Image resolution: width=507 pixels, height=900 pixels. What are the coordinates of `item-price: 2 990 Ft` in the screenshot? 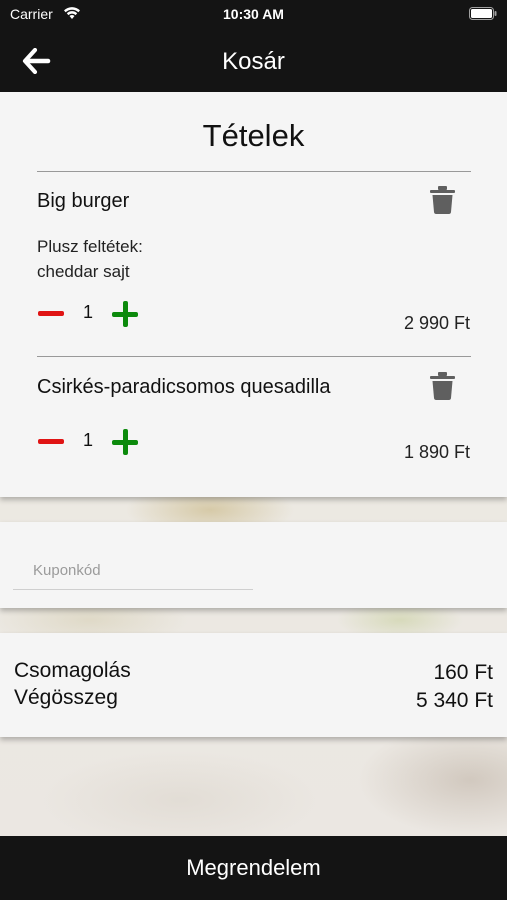 It's located at (436, 323).